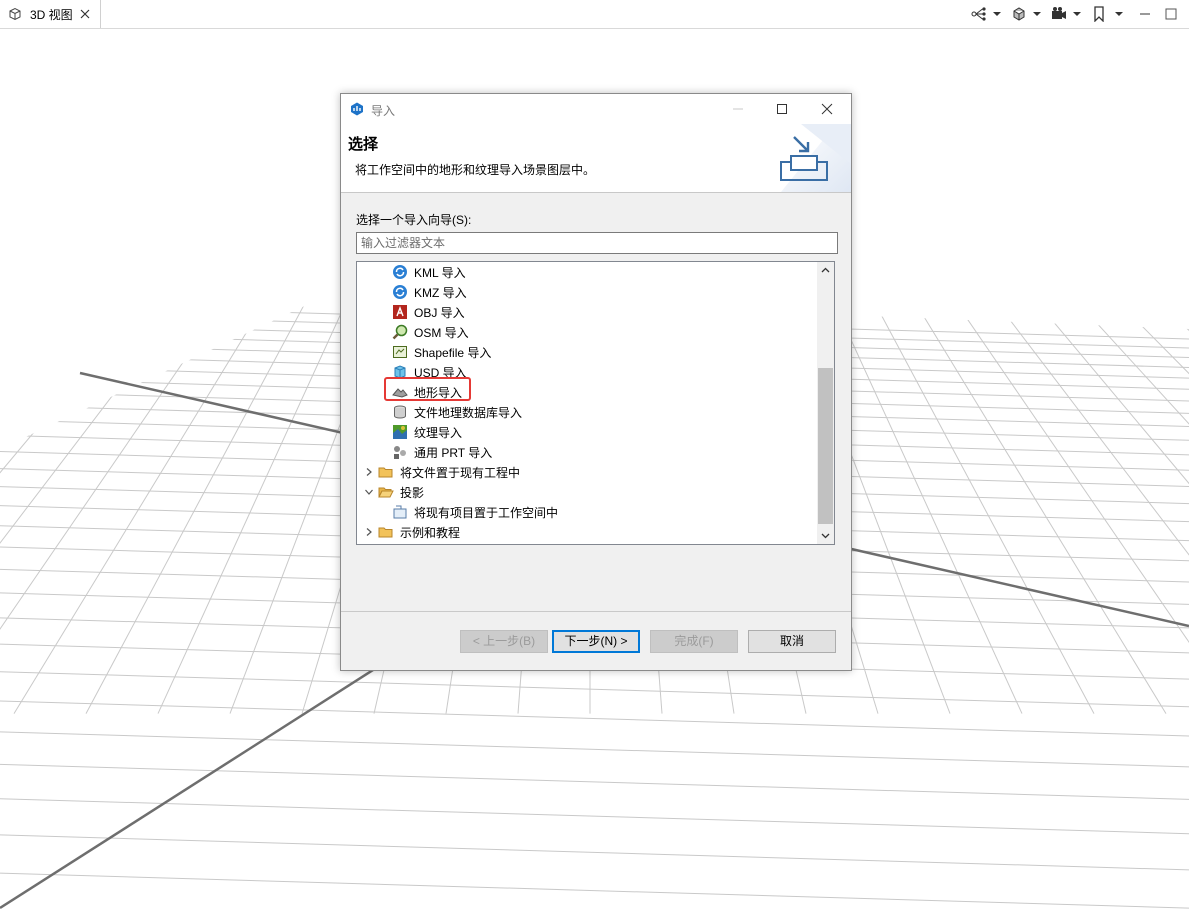 The height and width of the screenshot is (910, 1189). Describe the element at coordinates (1099, 14) in the screenshot. I see `bookmark-icon` at that location.